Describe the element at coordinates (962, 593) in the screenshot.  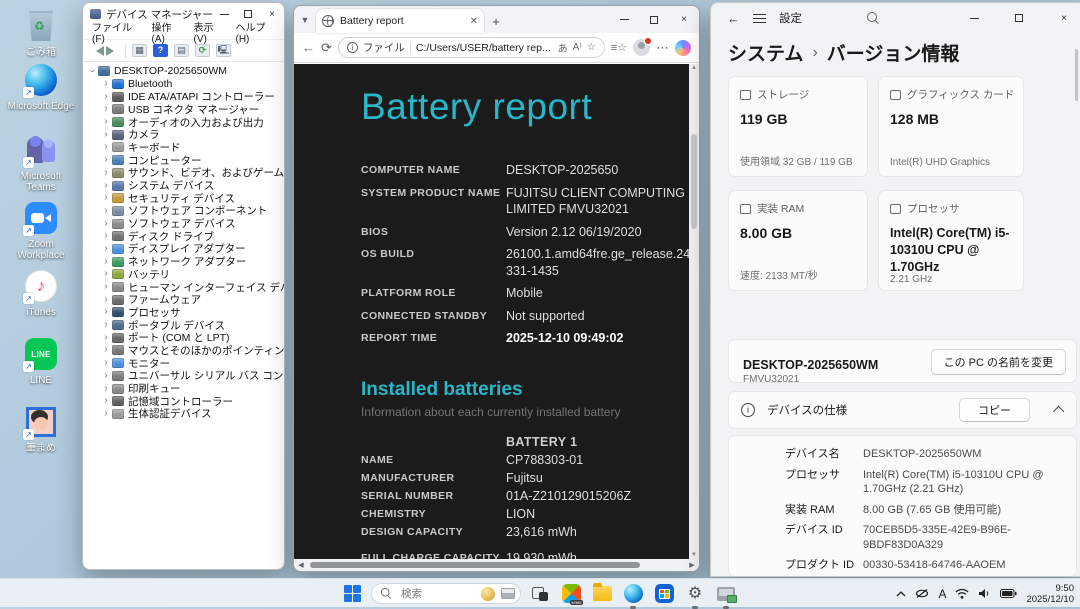
I see `wifi-icon` at that location.